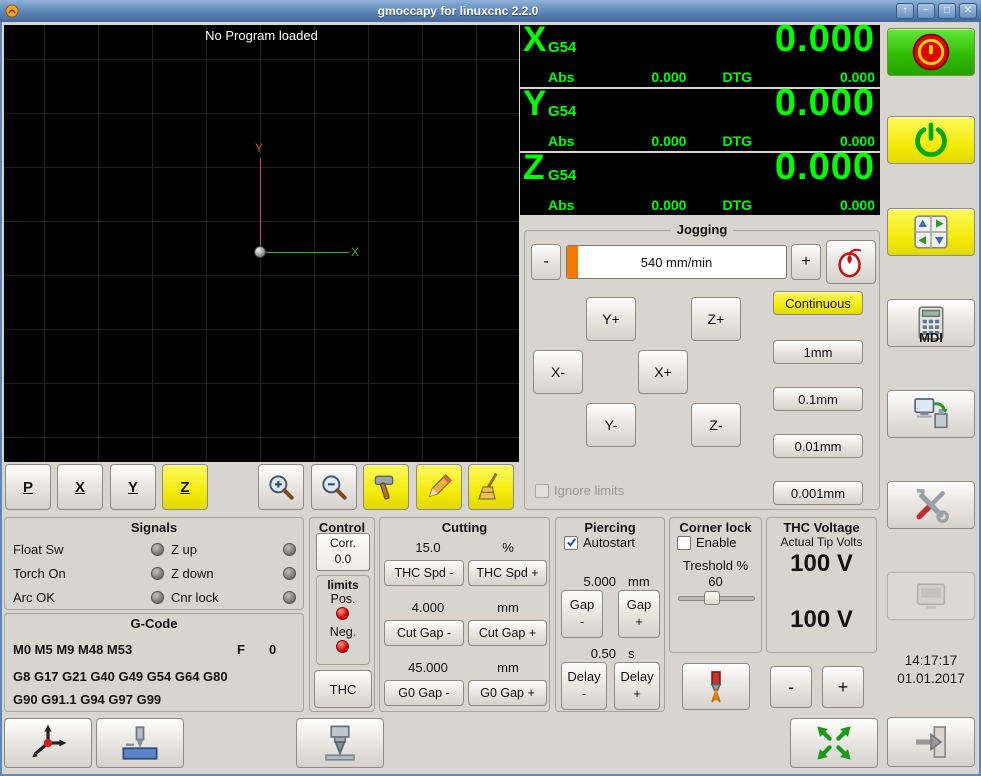  Describe the element at coordinates (818, 493) in the screenshot. I see `jog-increment-0001mm-button: 0.001mm` at that location.